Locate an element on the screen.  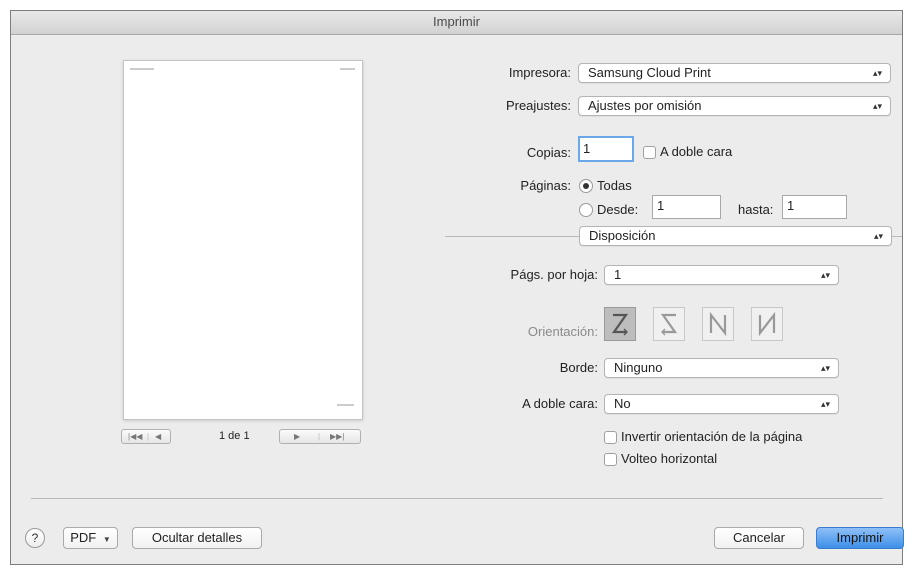
preview-header-right is located at coordinates (347, 69).